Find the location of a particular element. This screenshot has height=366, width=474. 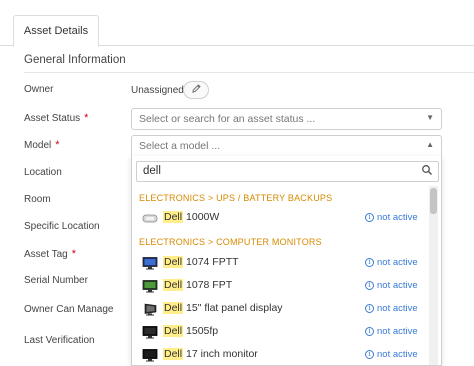

option-dell-15-flat-panel: Dell 15" flat panel display i not active is located at coordinates (282, 310).